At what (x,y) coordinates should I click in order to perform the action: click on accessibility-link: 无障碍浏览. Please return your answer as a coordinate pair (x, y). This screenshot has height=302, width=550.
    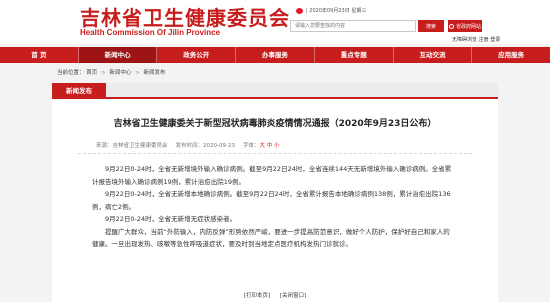
    Looking at the image, I should click on (464, 40).